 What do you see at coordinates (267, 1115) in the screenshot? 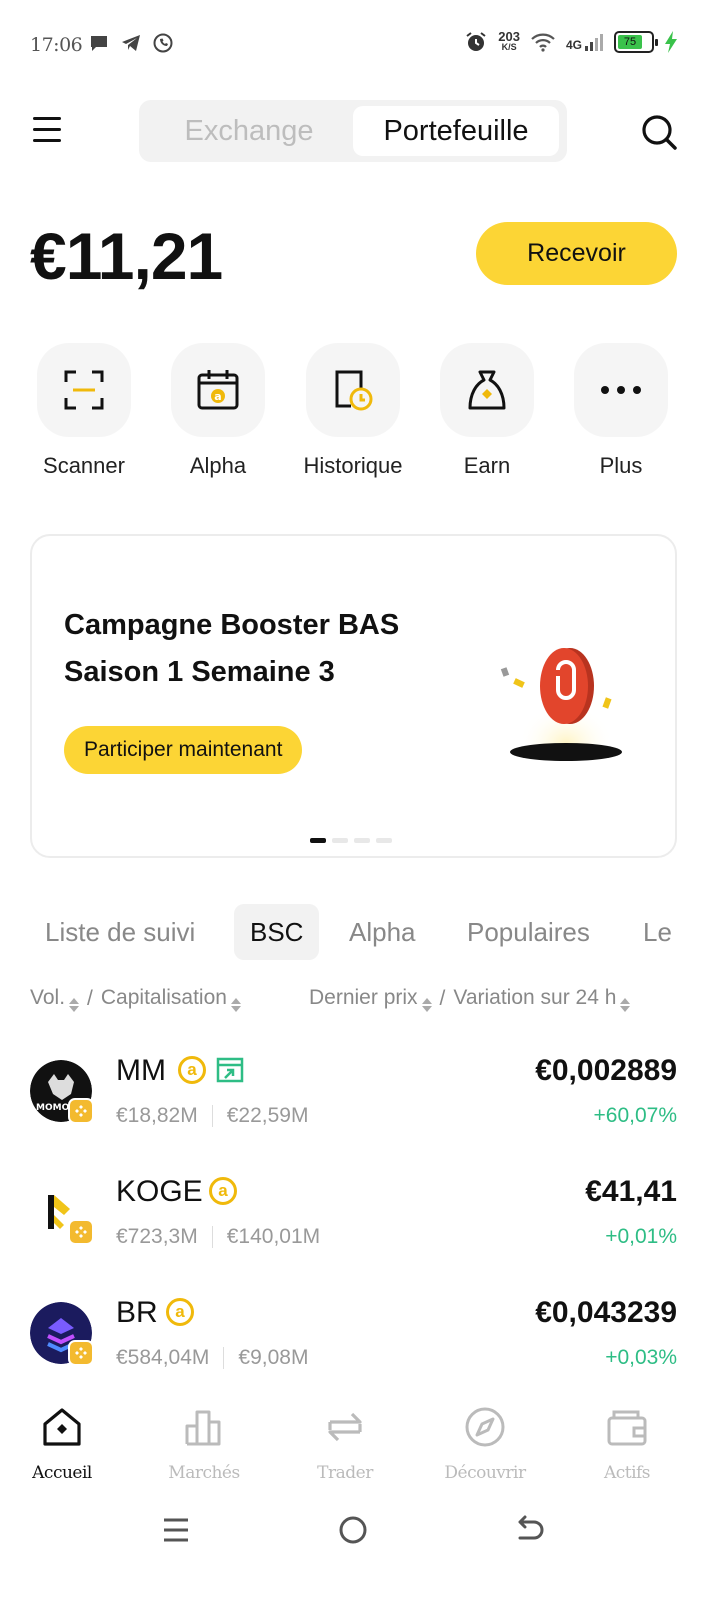
I see `token-market-cap: €22,59M` at bounding box center [267, 1115].